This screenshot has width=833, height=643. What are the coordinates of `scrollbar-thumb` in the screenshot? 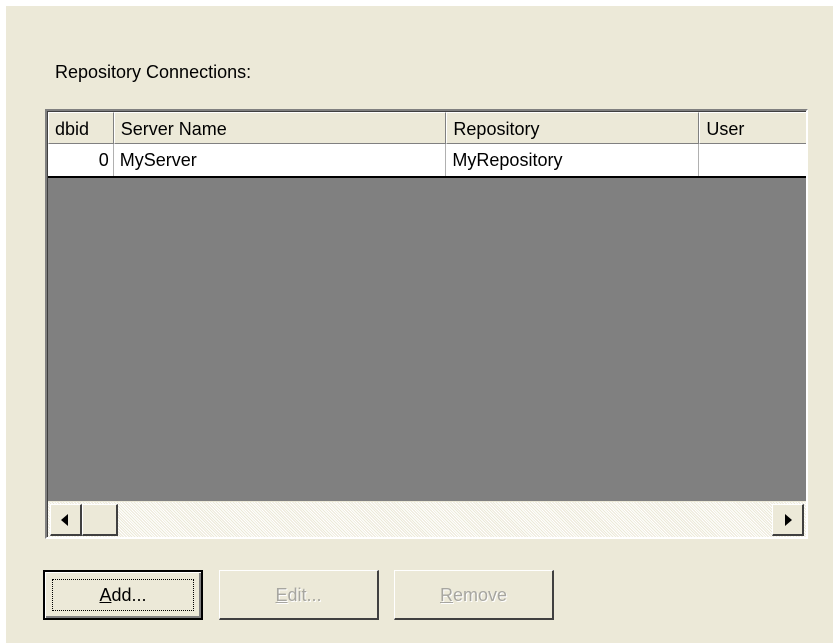 It's located at (100, 520).